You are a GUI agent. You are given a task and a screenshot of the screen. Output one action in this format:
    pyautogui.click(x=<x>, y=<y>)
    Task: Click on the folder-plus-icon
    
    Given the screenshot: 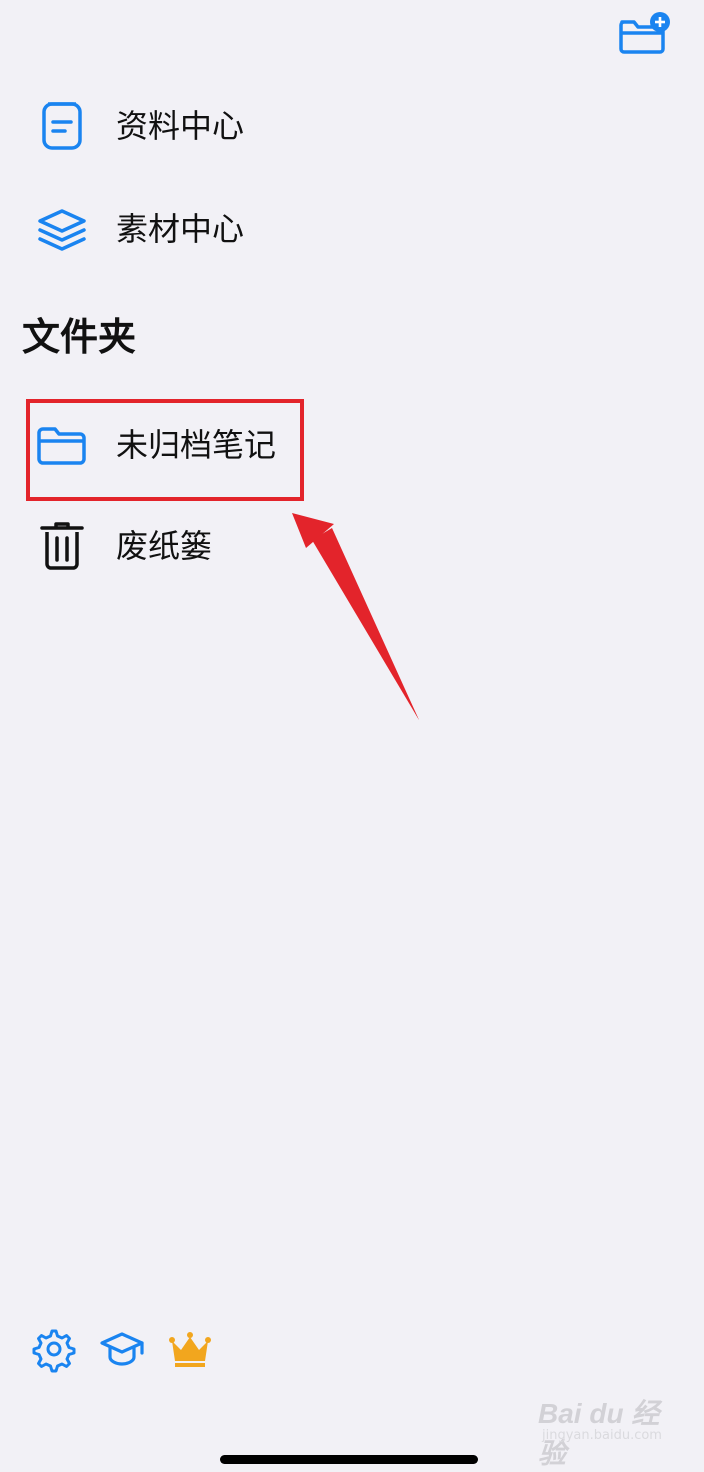 What is the action you would take?
    pyautogui.click(x=644, y=33)
    